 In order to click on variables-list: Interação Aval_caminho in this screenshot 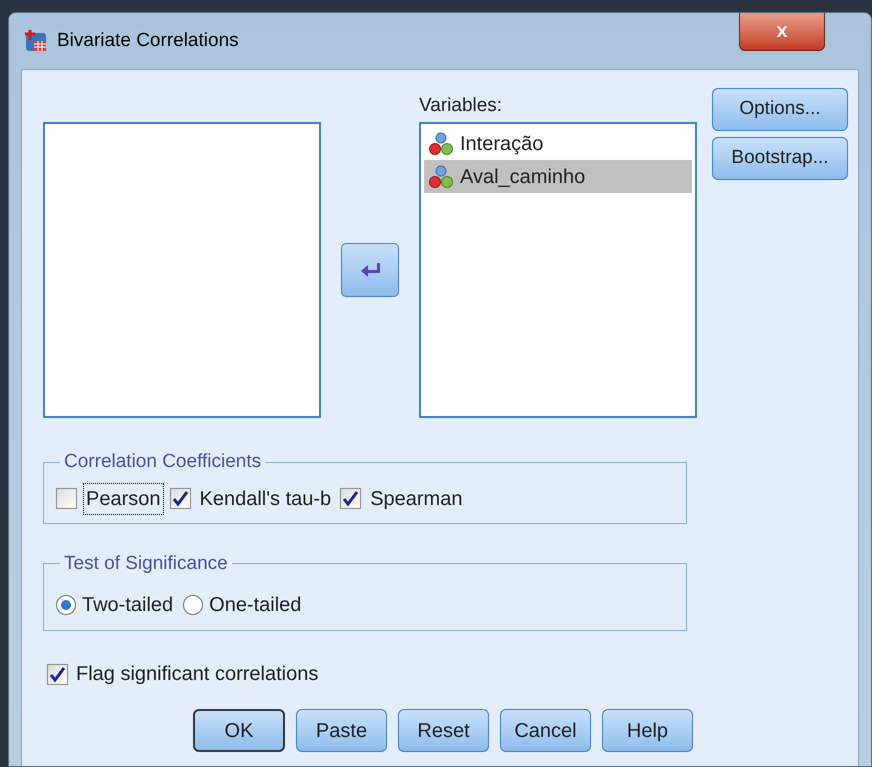, I will do `click(558, 270)`.